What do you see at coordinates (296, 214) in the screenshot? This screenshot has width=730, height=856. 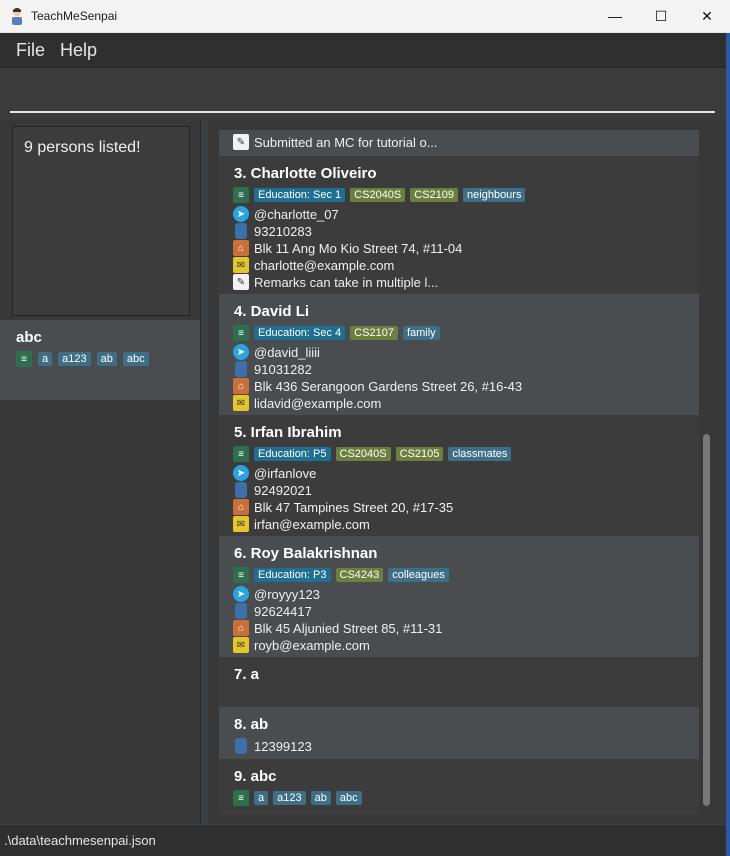 I see `telegram-handle: @charlotte_07` at bounding box center [296, 214].